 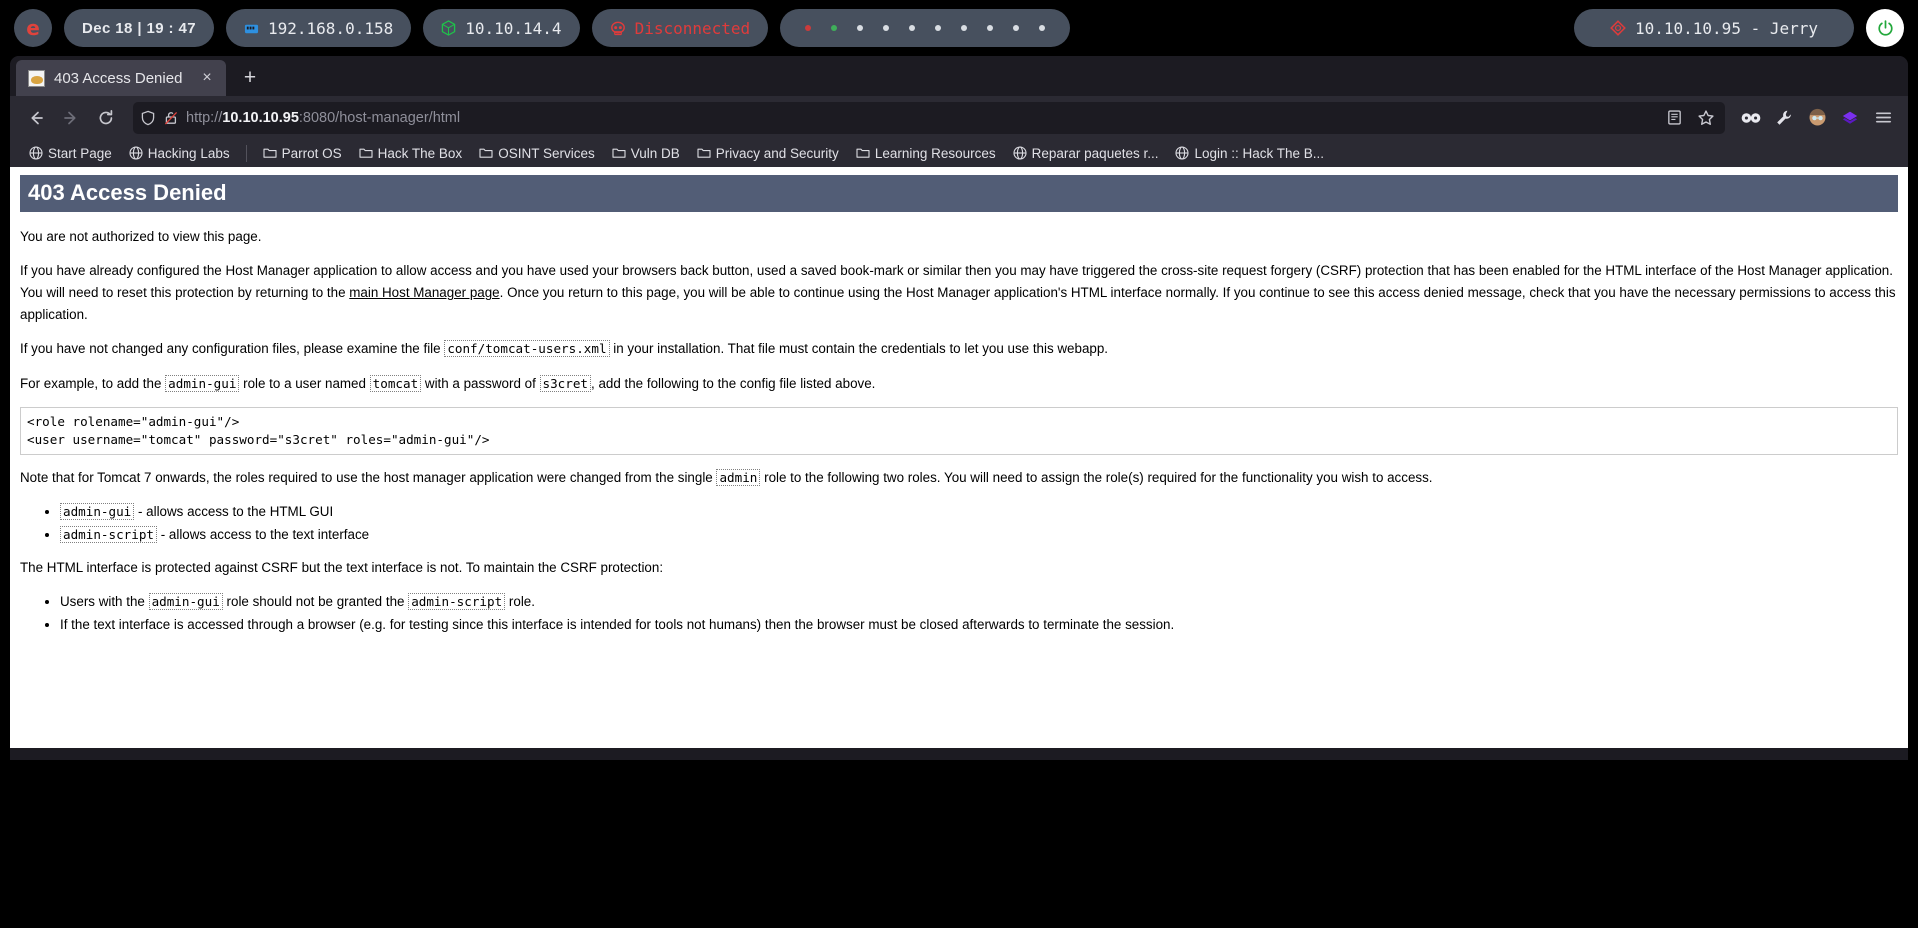 I want to click on workspace-switcher, so click(x=925, y=28).